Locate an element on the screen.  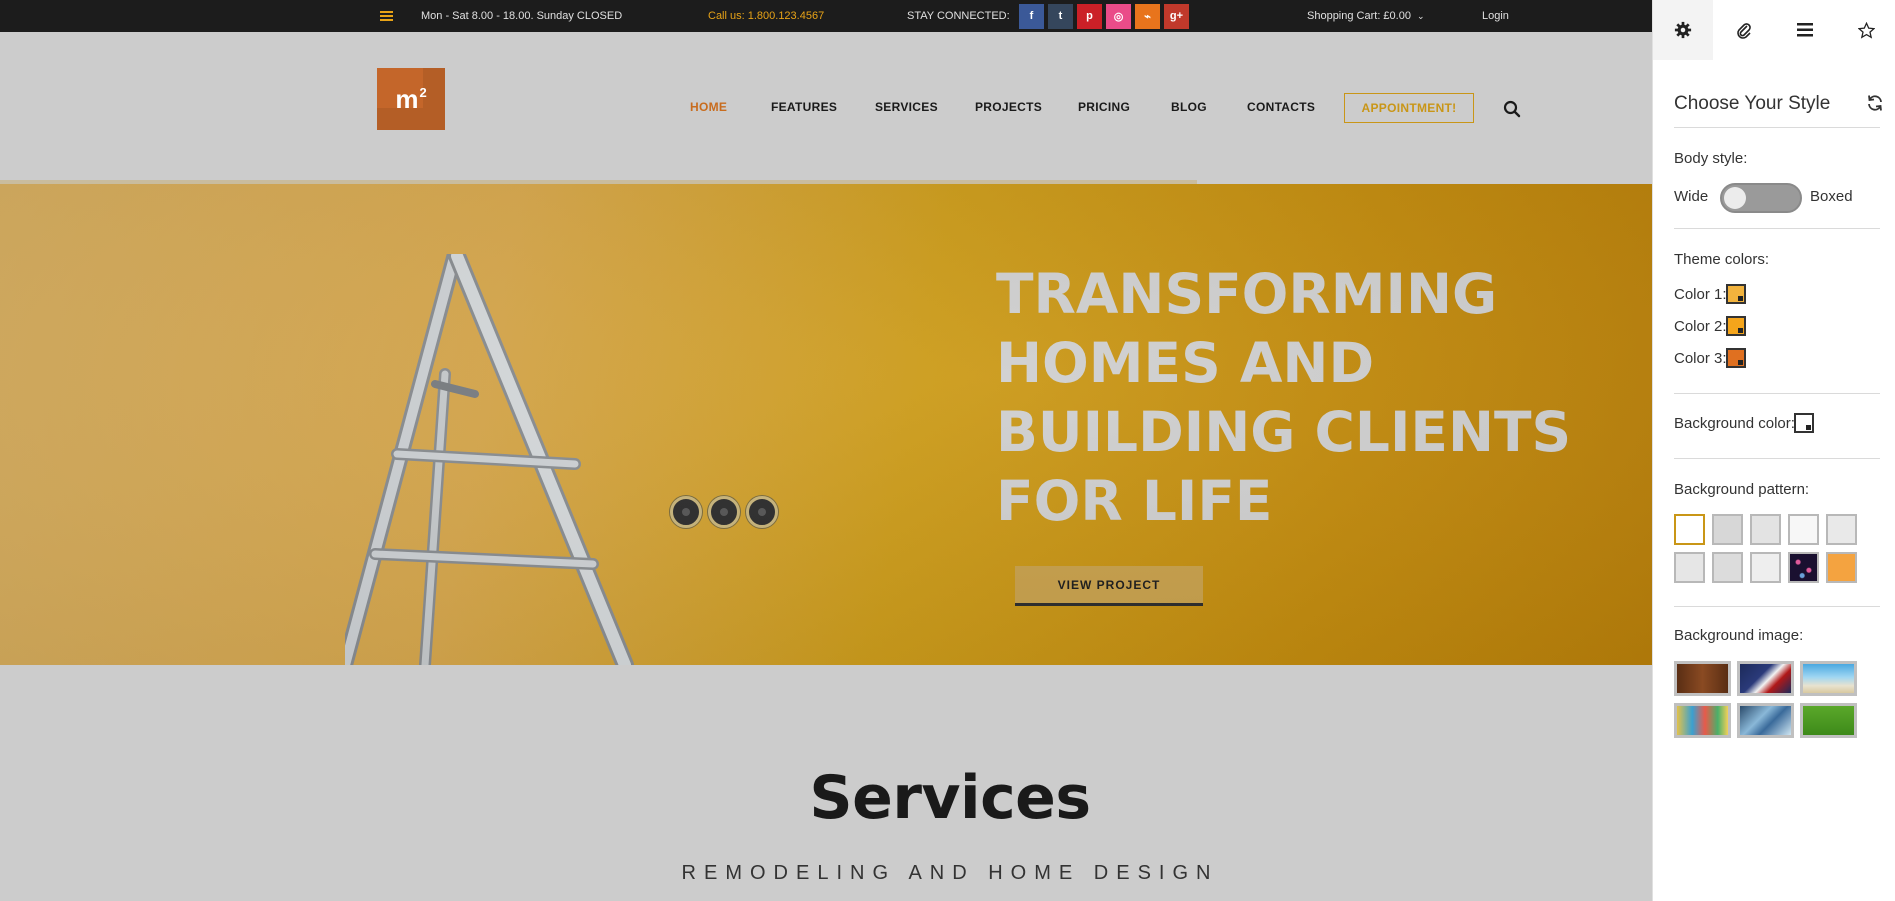
call-us: Call us: 1.800.123.4567 is located at coordinates (766, 16).